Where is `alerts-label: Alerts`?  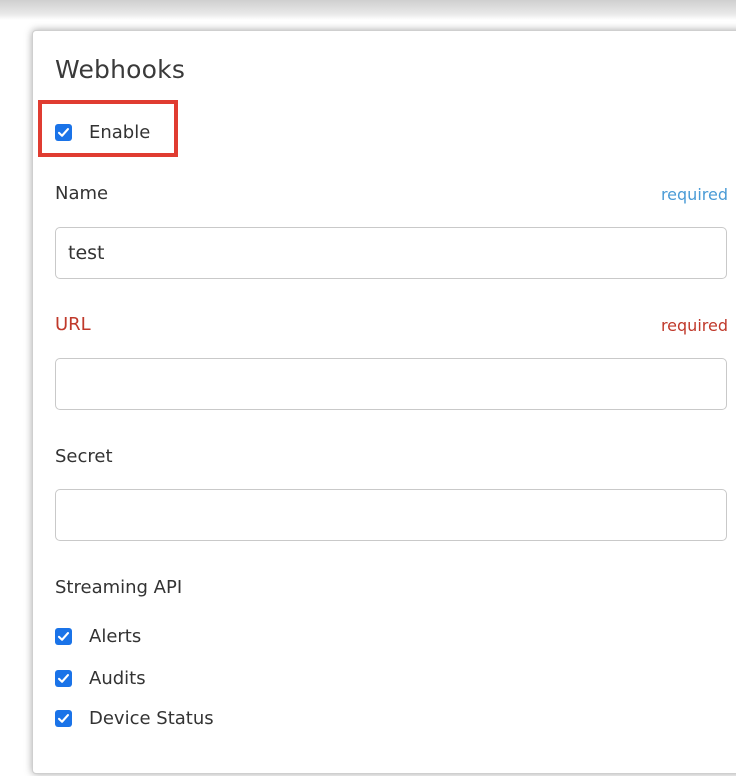 alerts-label: Alerts is located at coordinates (115, 636).